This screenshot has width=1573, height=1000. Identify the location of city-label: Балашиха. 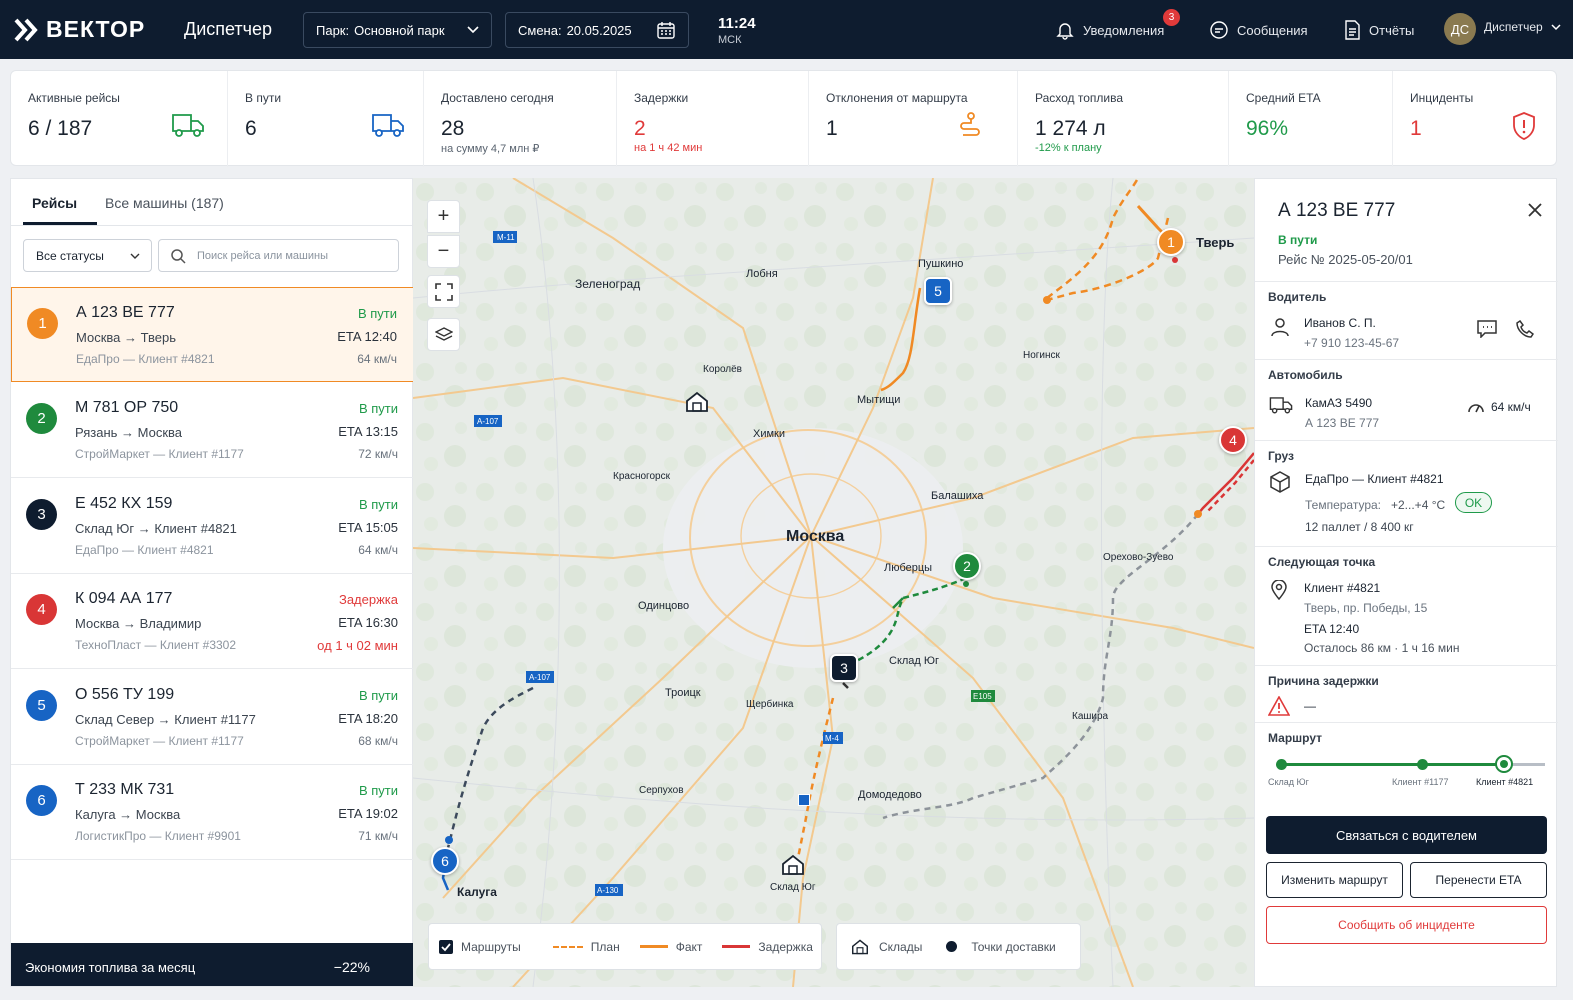
(957, 496).